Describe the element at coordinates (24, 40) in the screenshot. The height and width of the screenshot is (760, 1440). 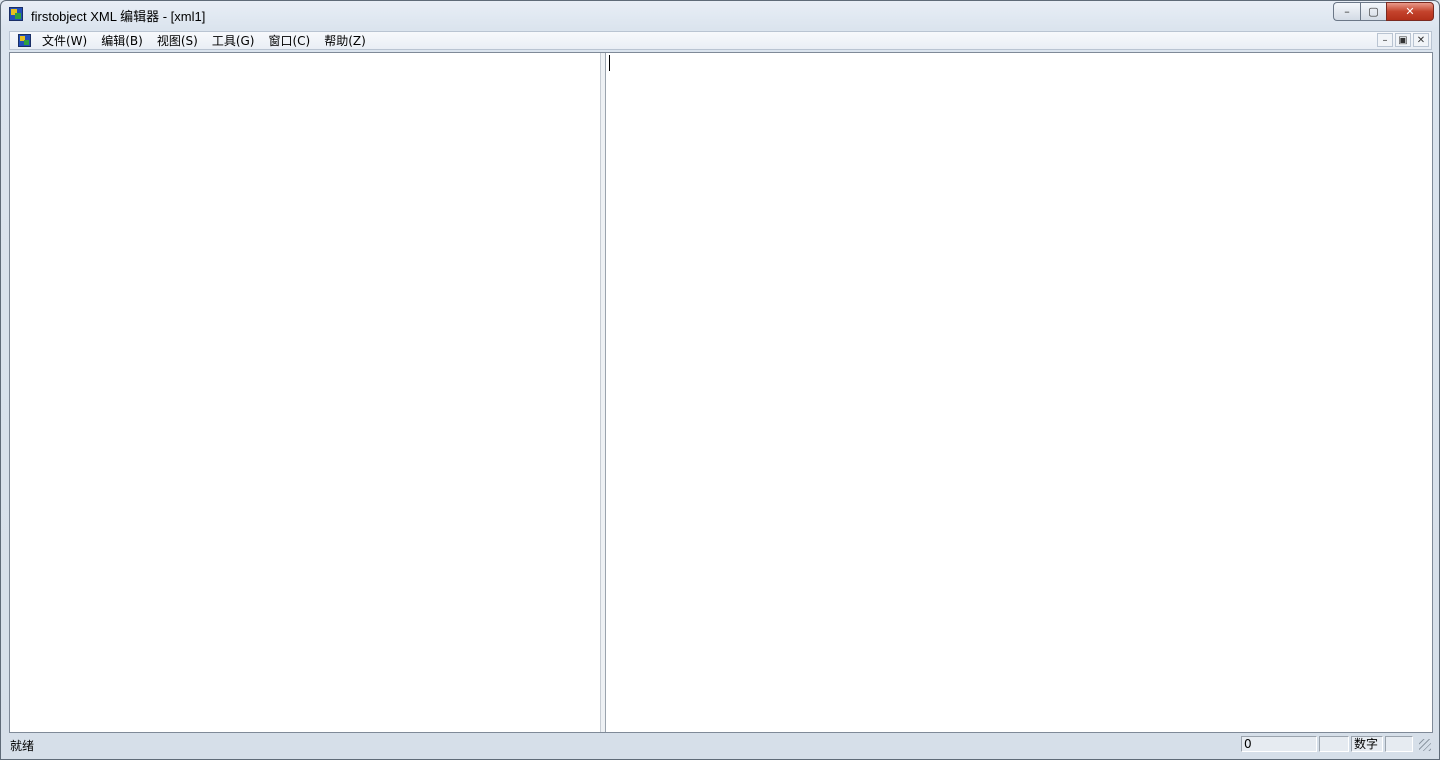
I see `document-icon` at that location.